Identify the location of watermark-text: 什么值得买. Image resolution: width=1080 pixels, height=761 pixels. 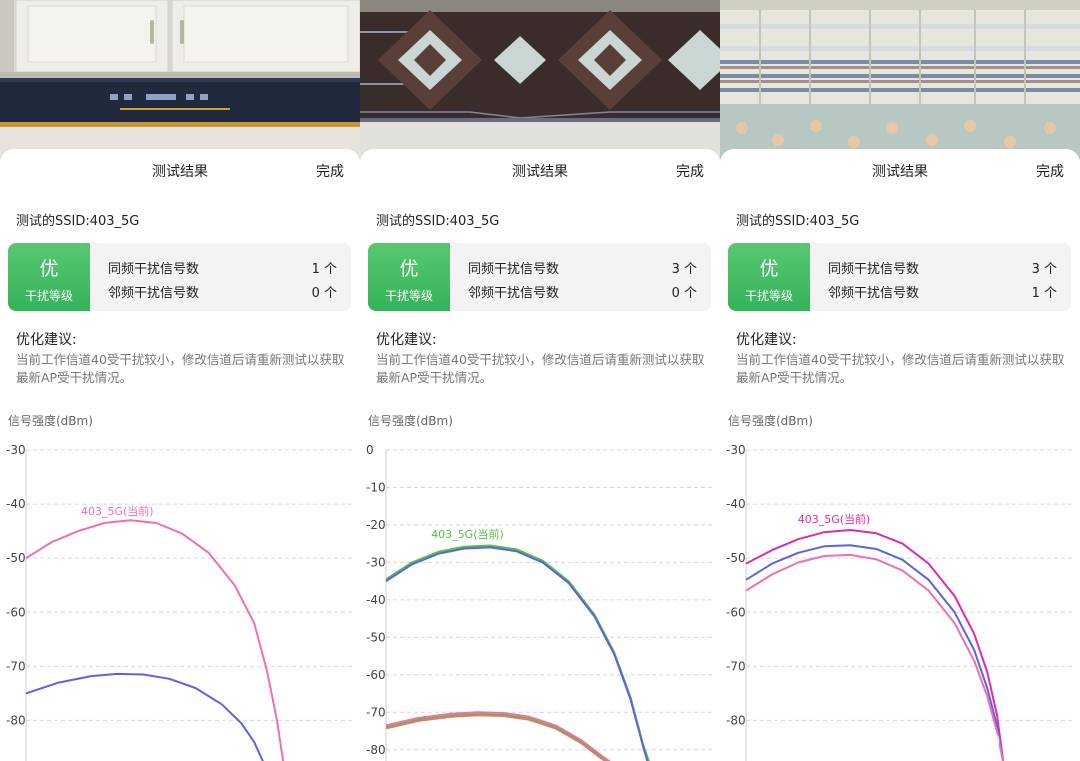
(1035, 741).